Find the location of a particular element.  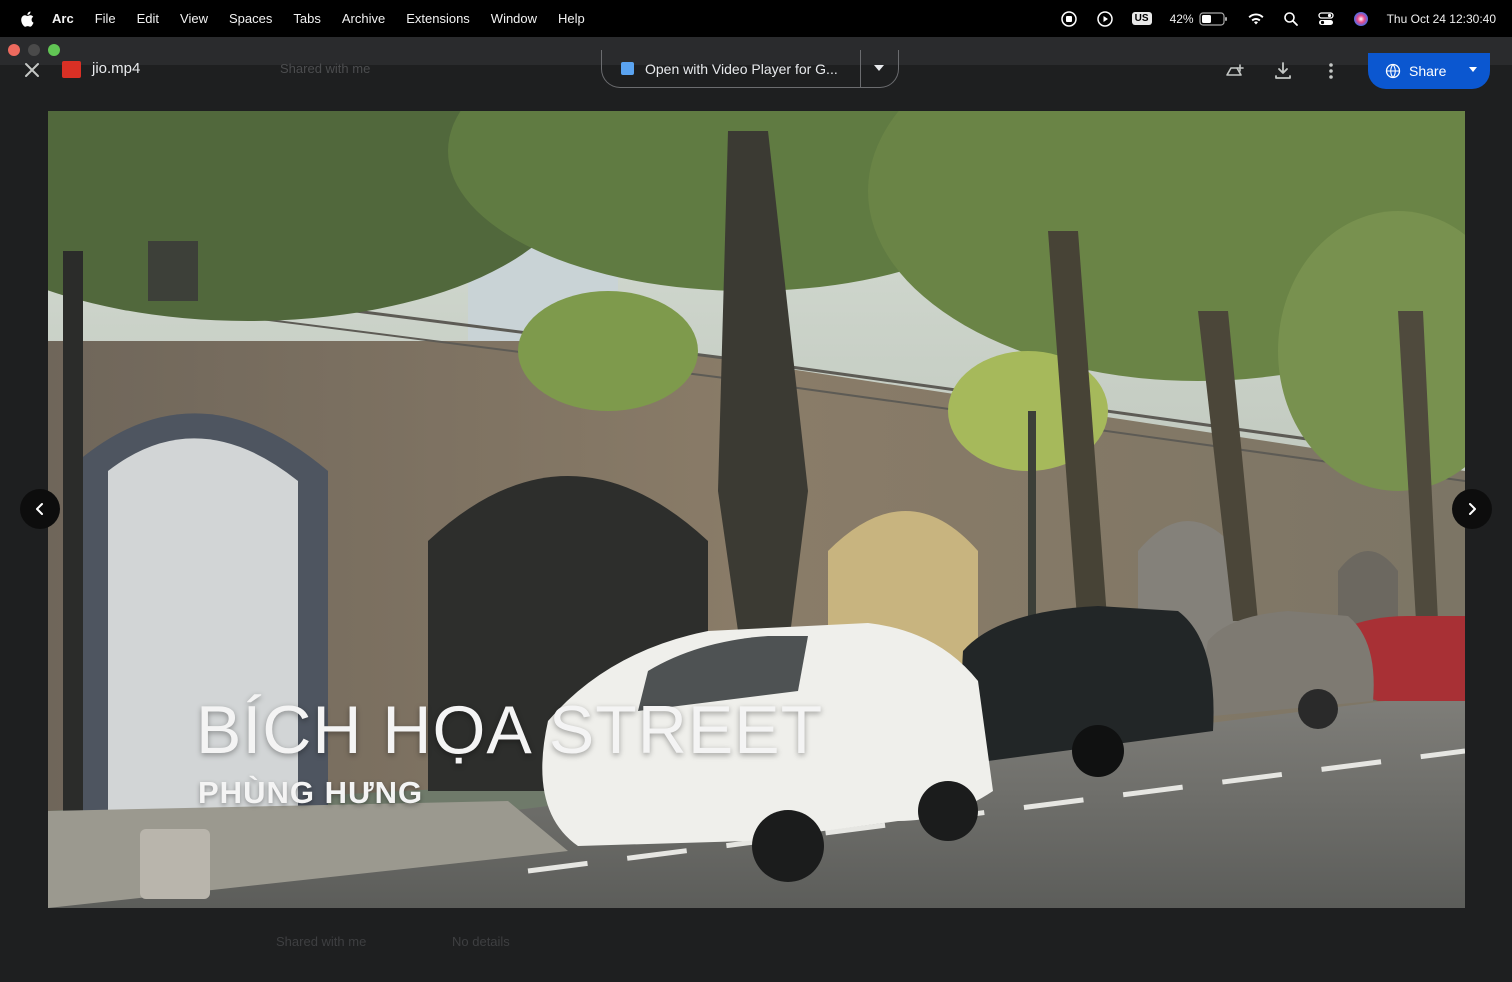

share-button: Share is located at coordinates (1429, 71).